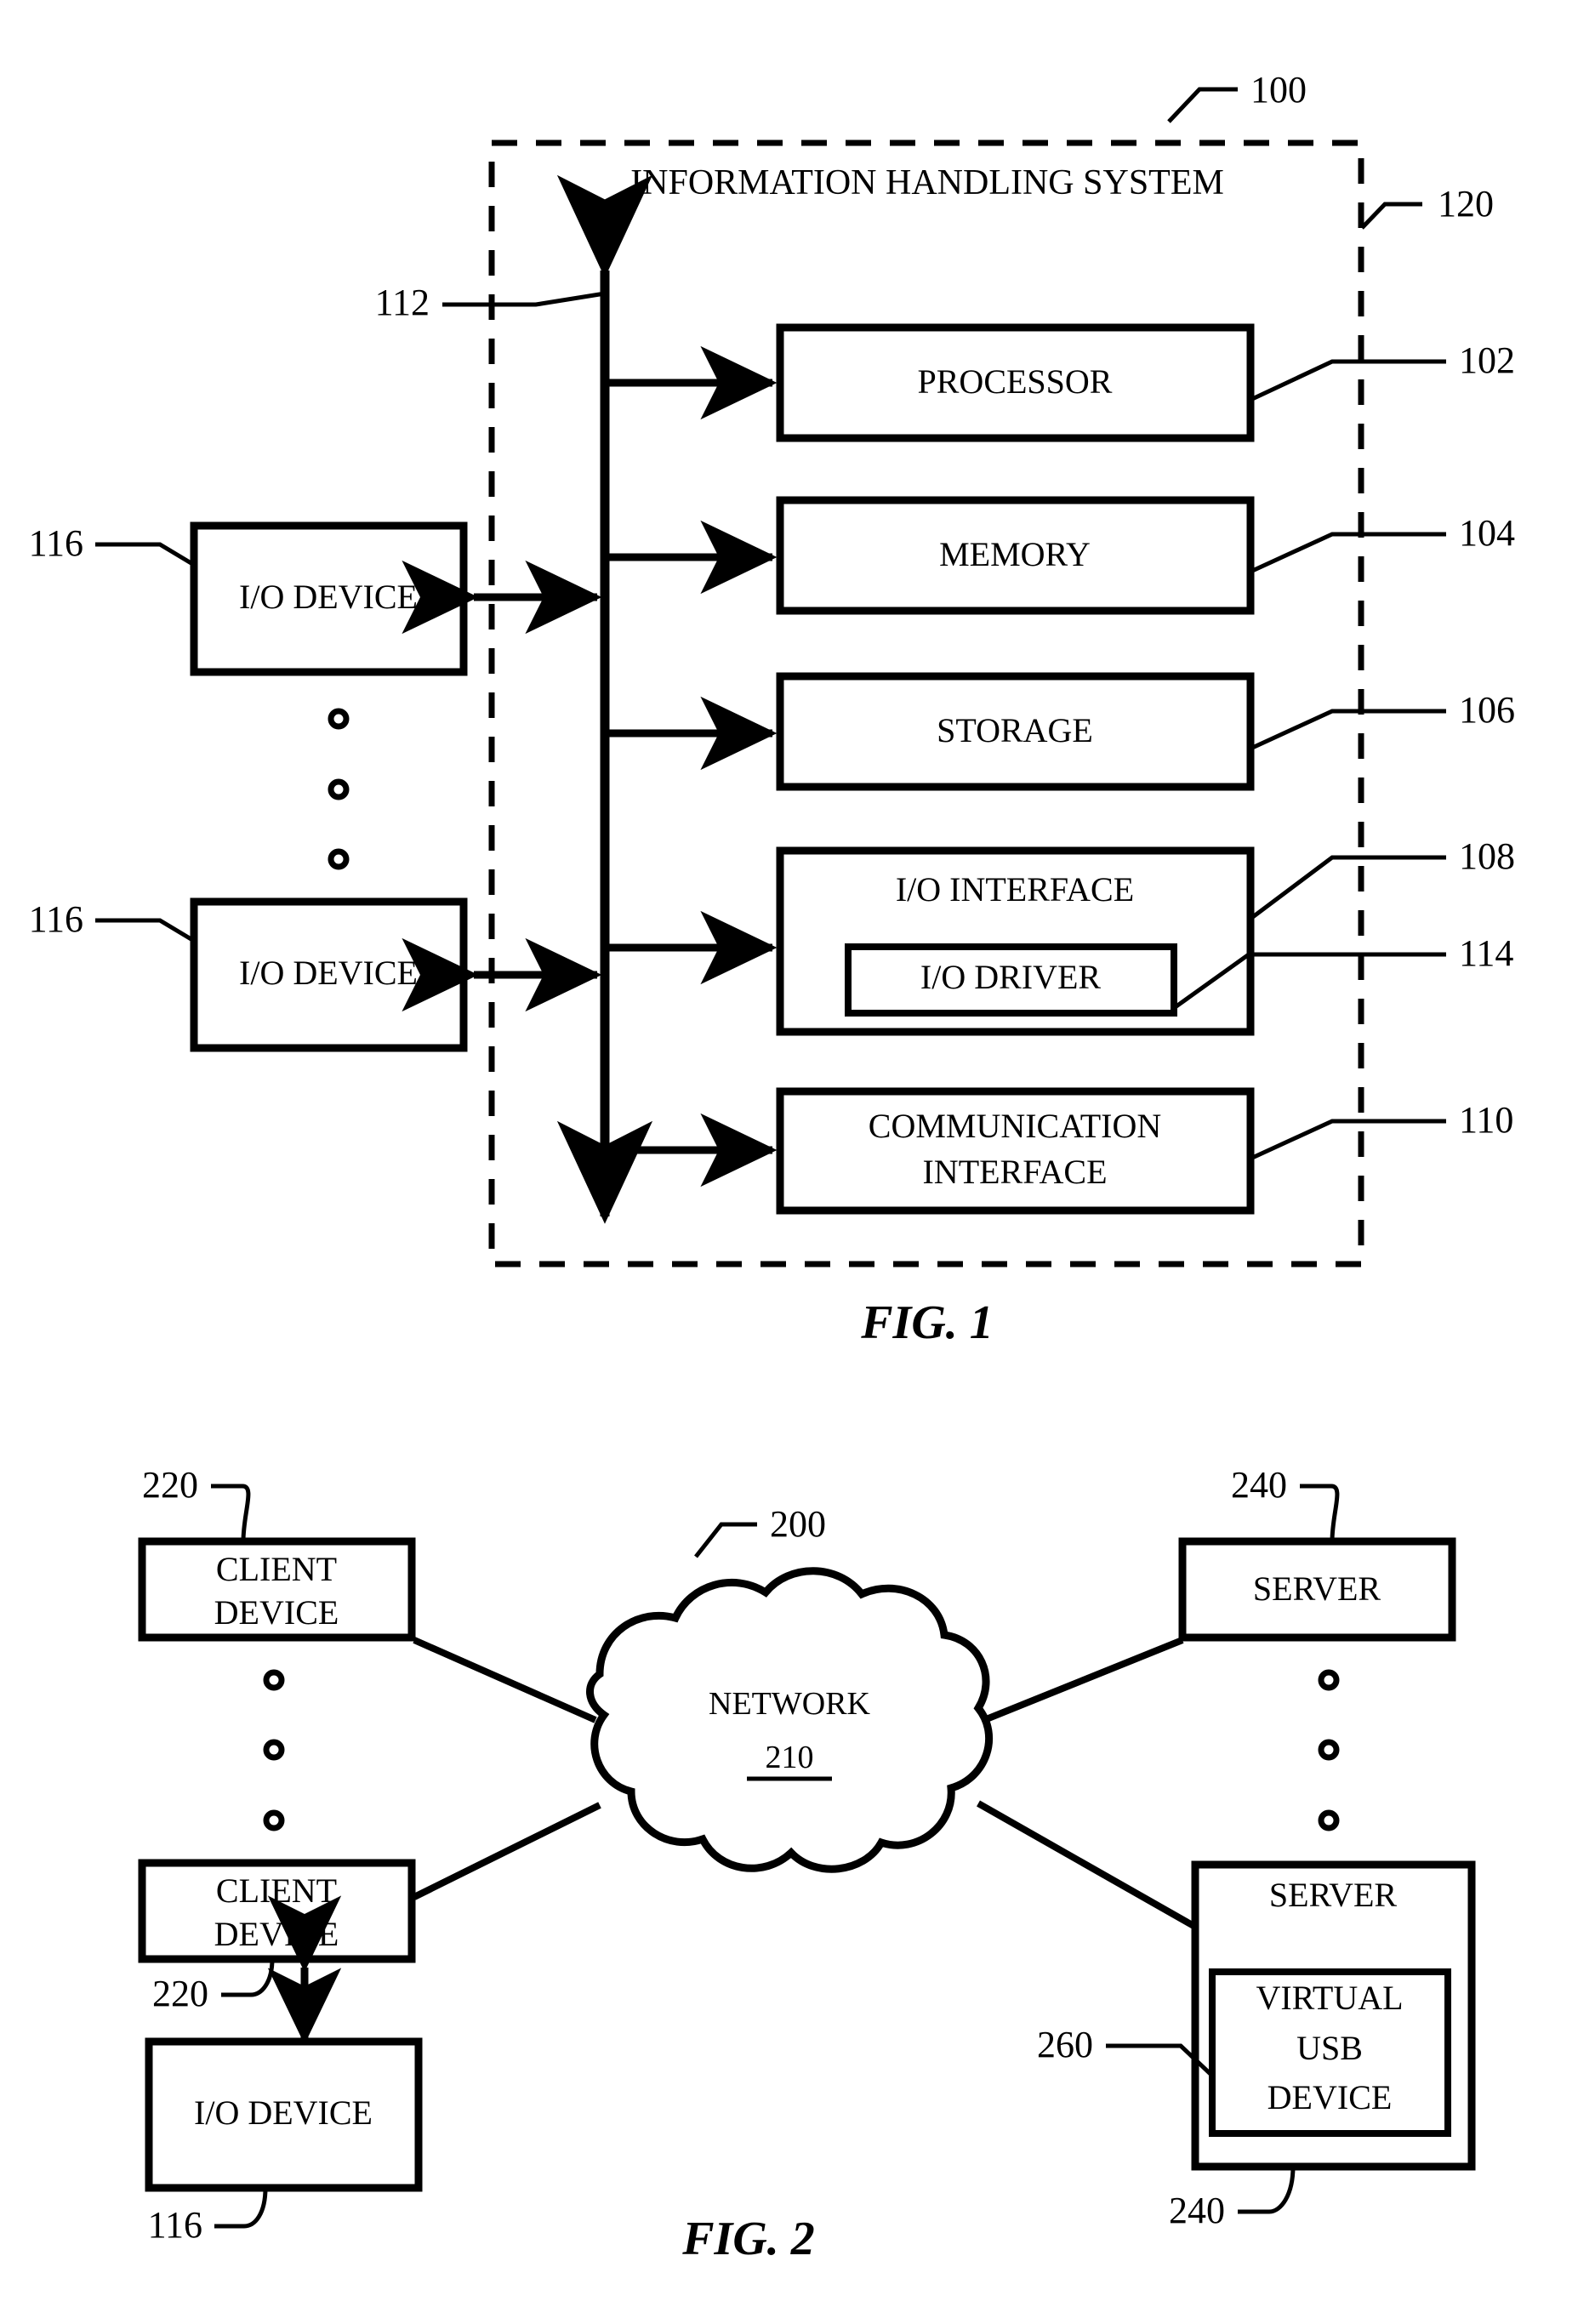 The image size is (1595, 2324). Describe the element at coordinates (927, 1322) in the screenshot. I see `figure-1-caption: FIG. 1` at that location.